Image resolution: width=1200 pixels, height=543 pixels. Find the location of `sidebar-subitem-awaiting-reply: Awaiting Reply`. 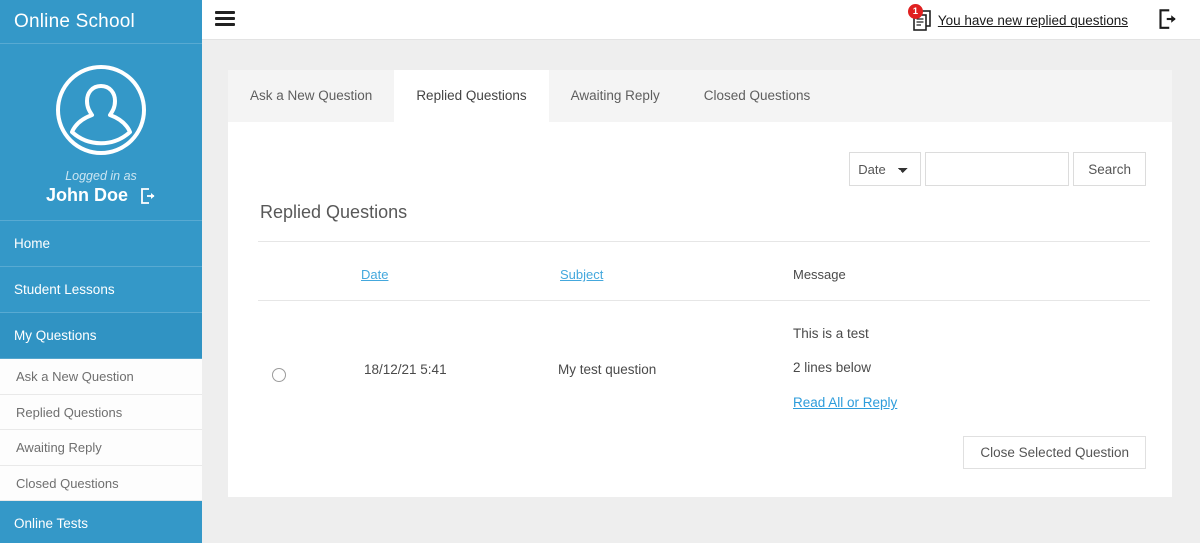

sidebar-subitem-awaiting-reply: Awaiting Reply is located at coordinates (101, 448).